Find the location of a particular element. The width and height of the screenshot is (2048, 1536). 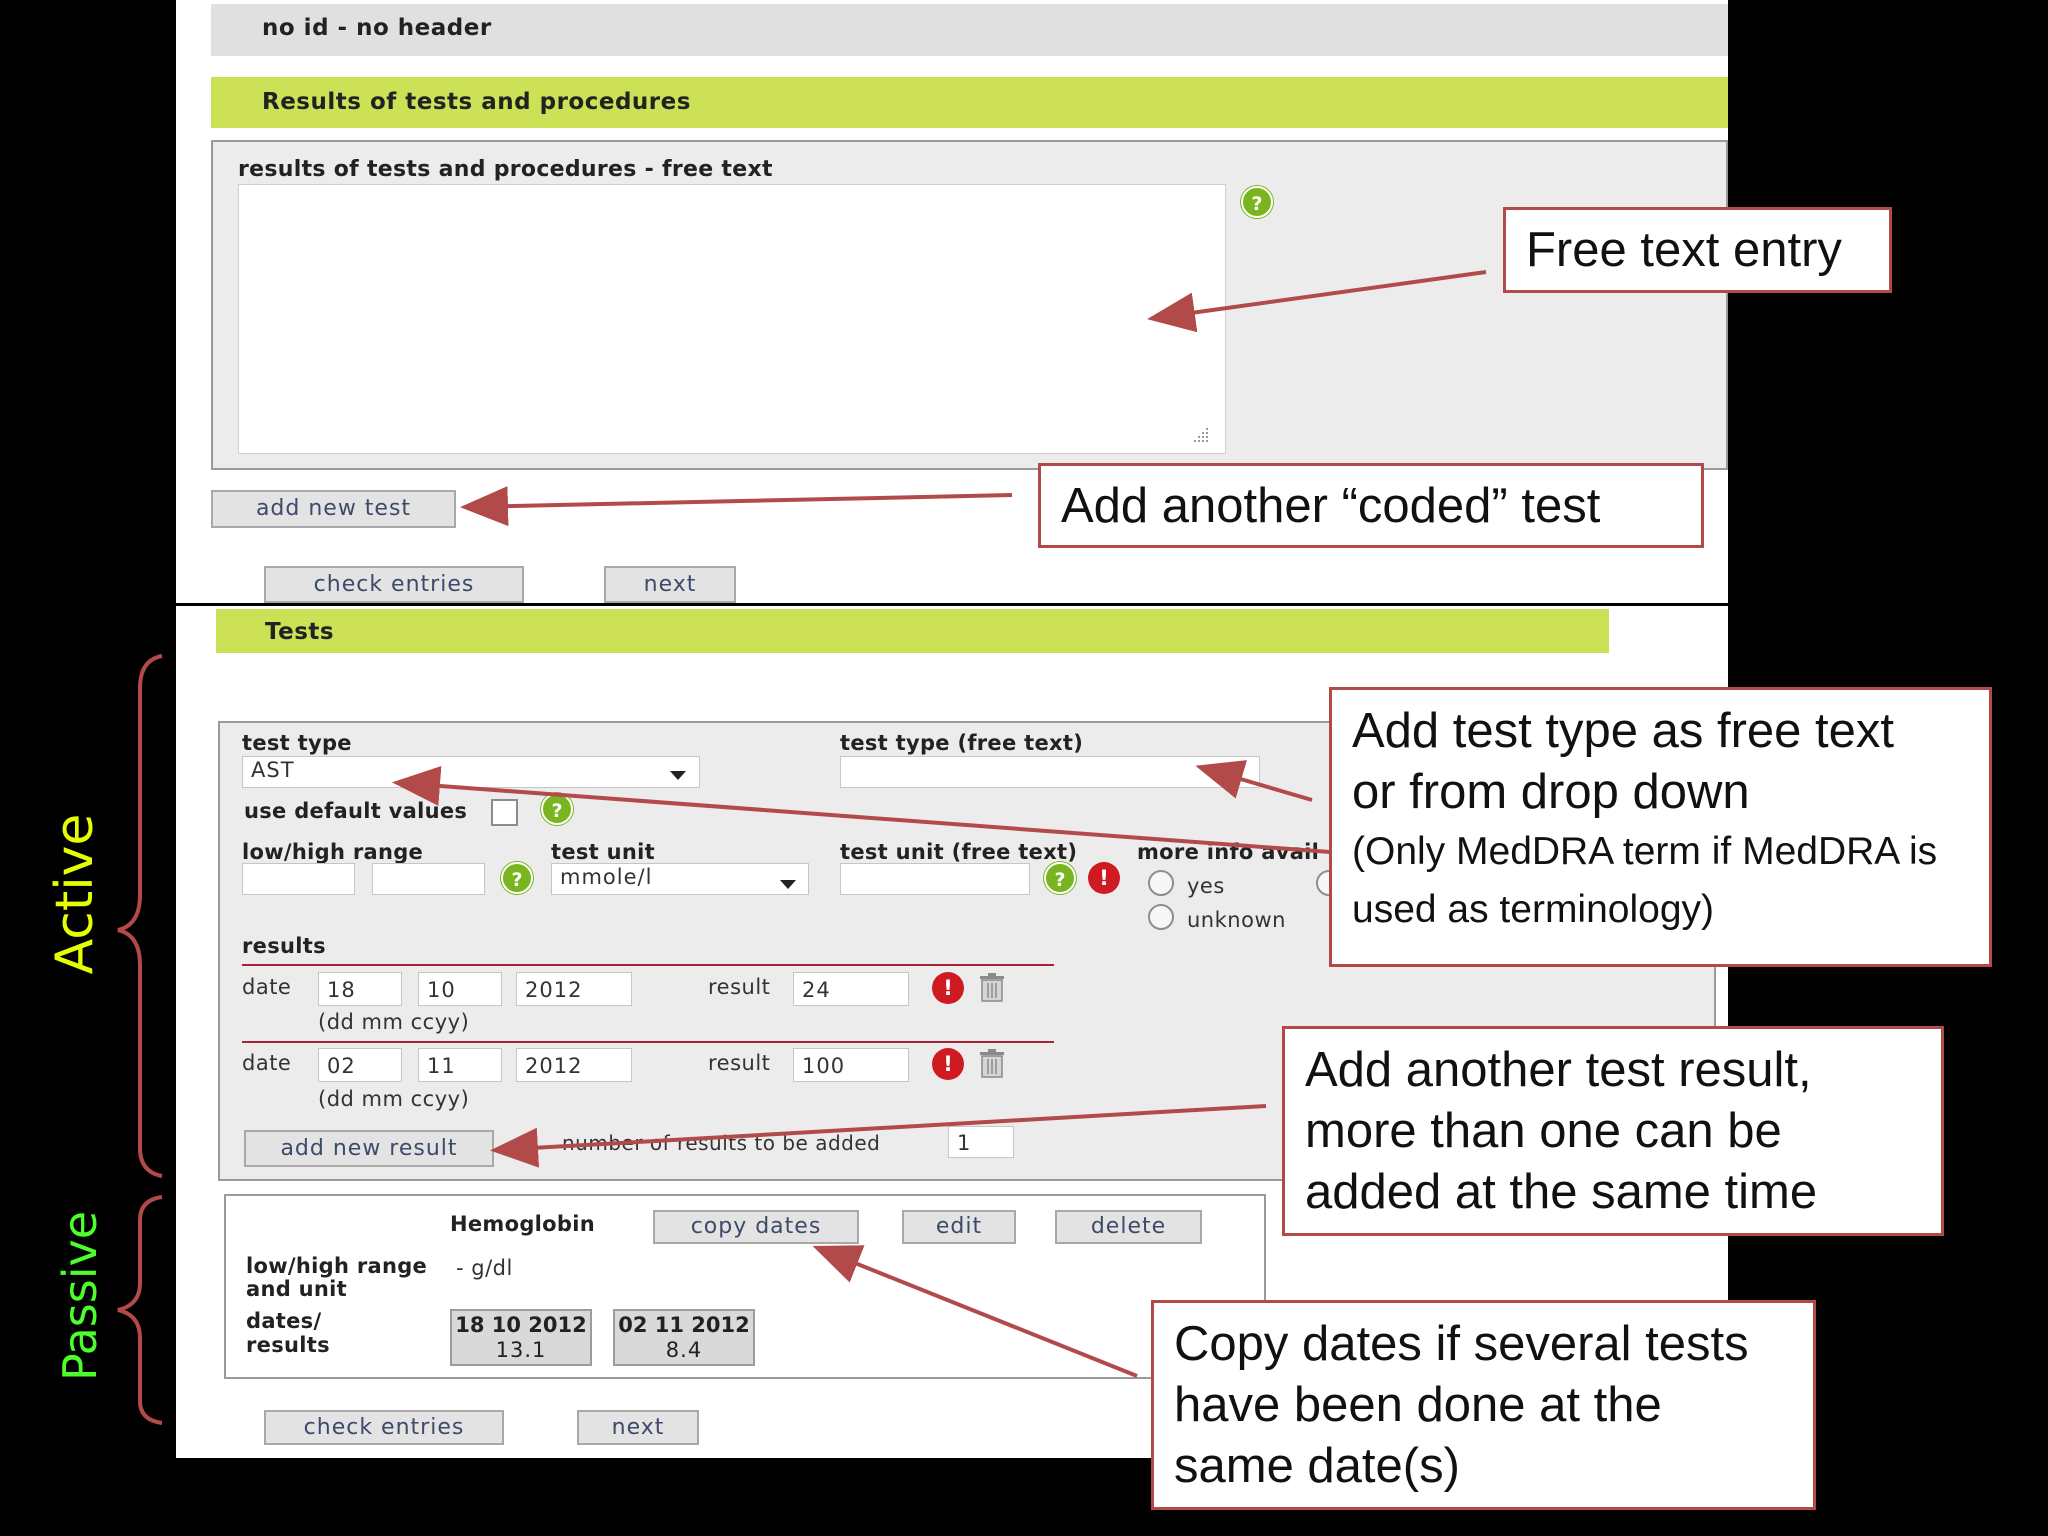

arrow-free-text is located at coordinates (1317, 301).